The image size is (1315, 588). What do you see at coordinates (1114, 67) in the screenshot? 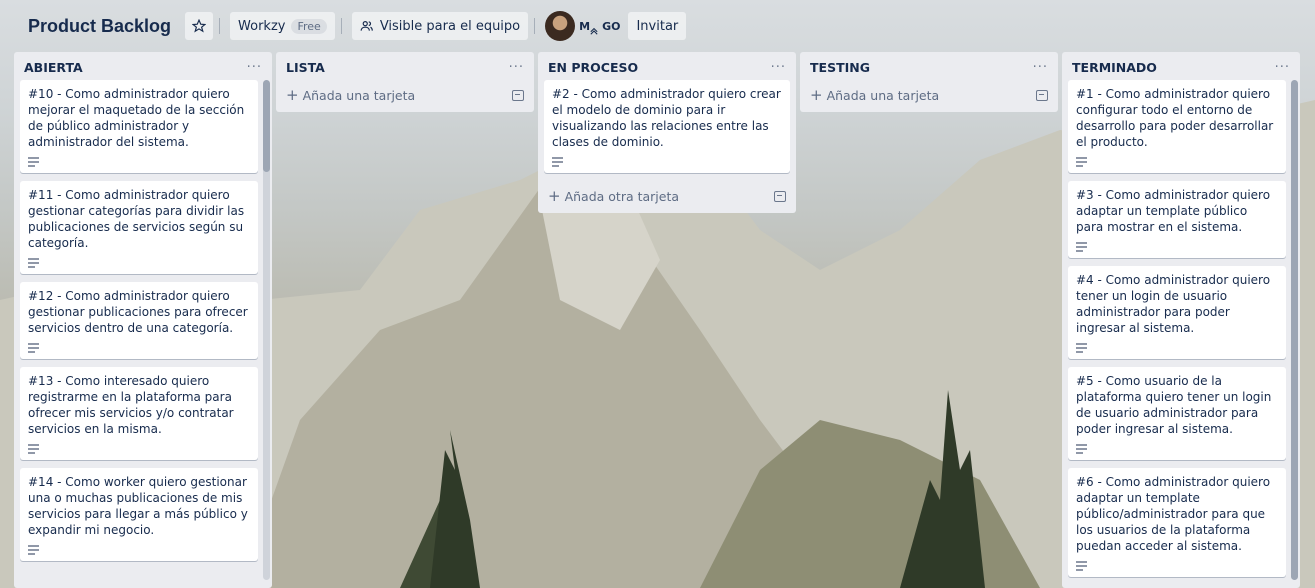
I see `list-title: TERMINADO` at bounding box center [1114, 67].